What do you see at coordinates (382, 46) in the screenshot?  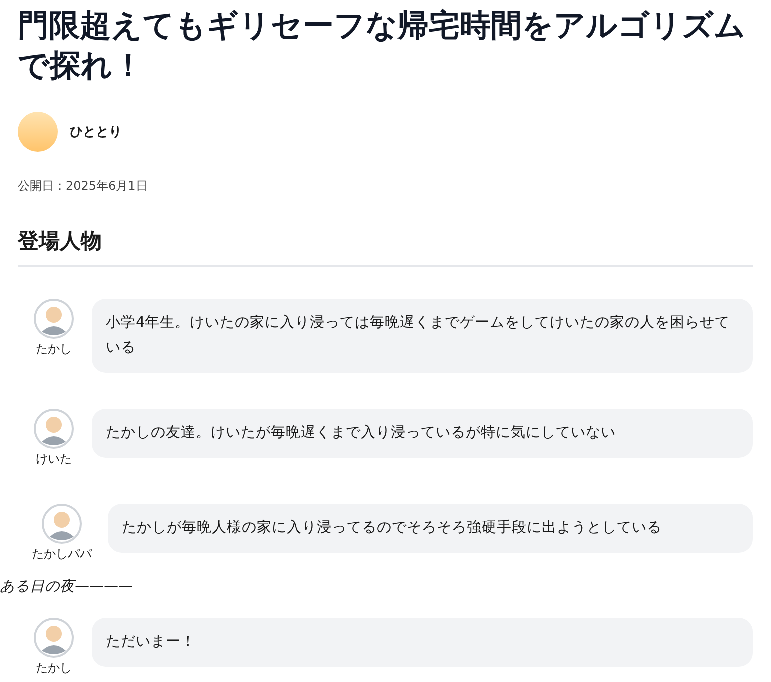 I see `article-title: 門限超えてもギリセーフな帰宅時間をアルゴリズムで探れ！` at bounding box center [382, 46].